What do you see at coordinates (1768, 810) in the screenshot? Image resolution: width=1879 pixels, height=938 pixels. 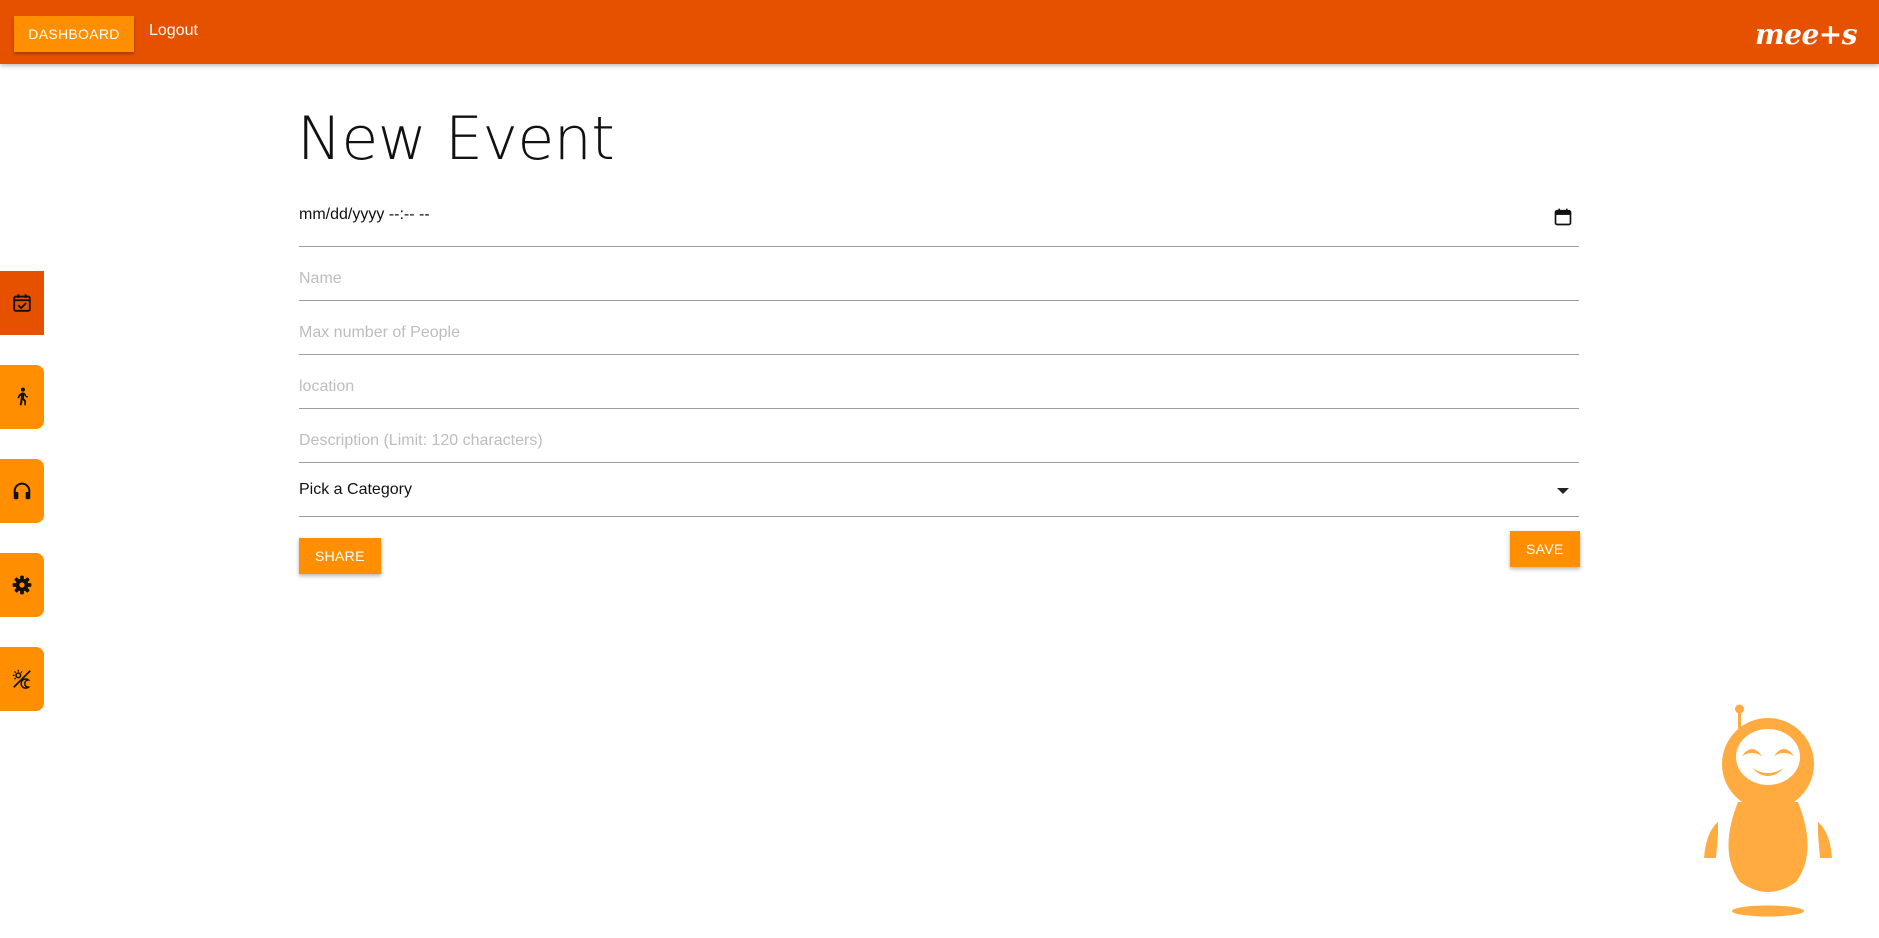 I see `robot-mascot-icon` at bounding box center [1768, 810].